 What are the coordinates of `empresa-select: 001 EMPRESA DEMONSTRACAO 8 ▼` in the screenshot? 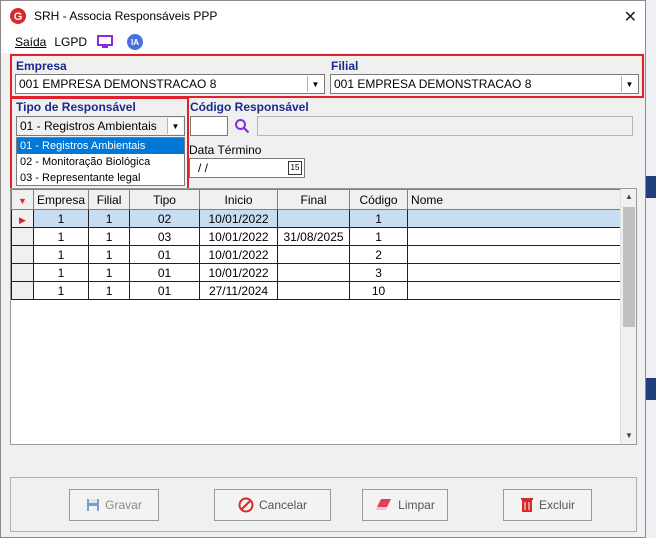 It's located at (170, 84).